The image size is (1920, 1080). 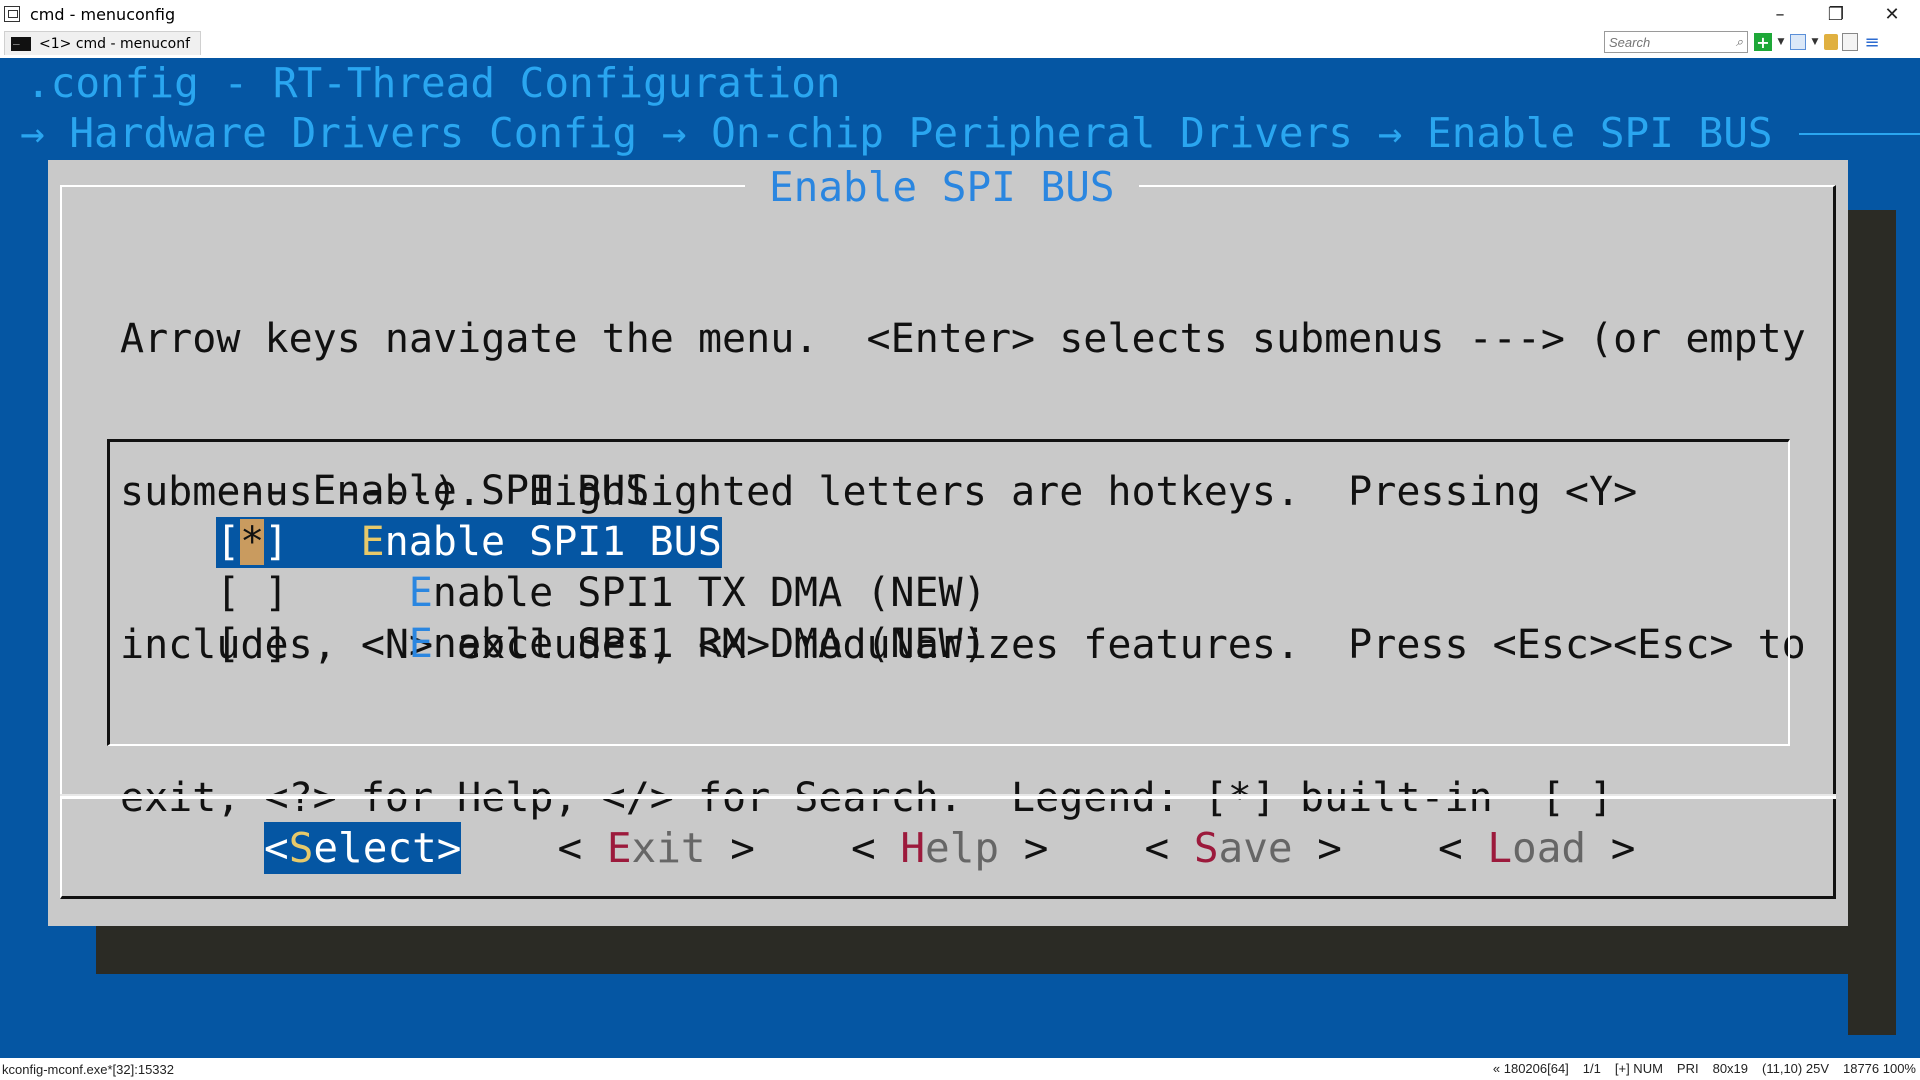 I want to click on console-icon, so click(x=21, y=41).